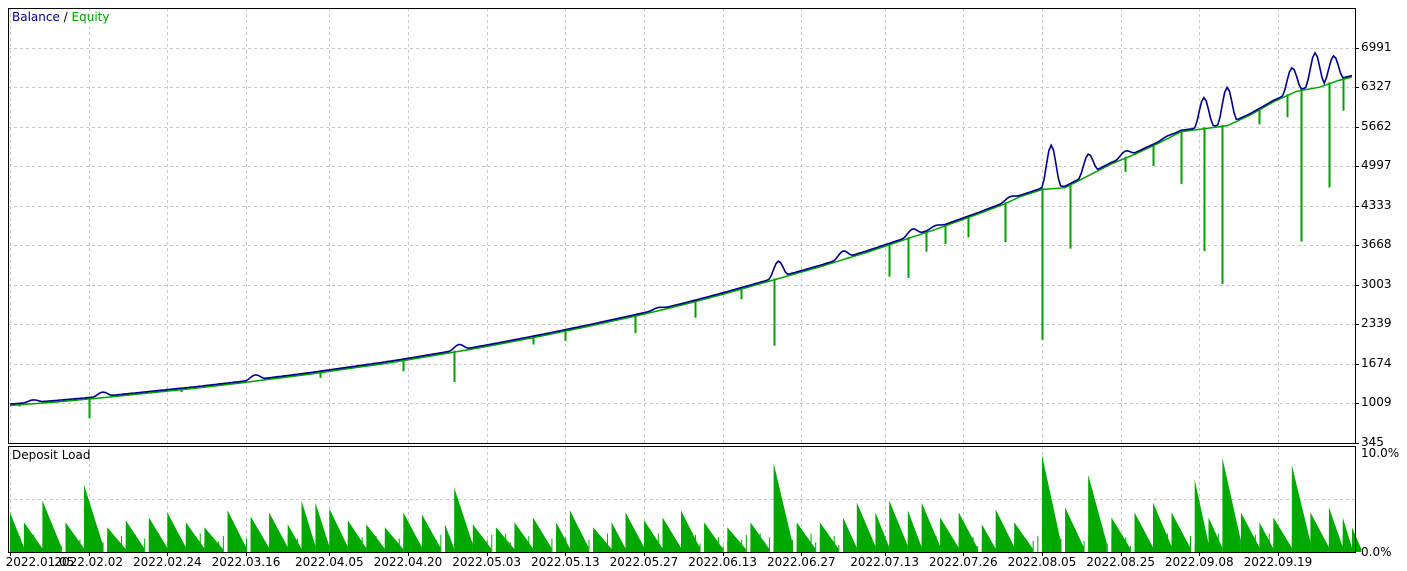  I want to click on y-tick-label-8: 5662, so click(1376, 125).